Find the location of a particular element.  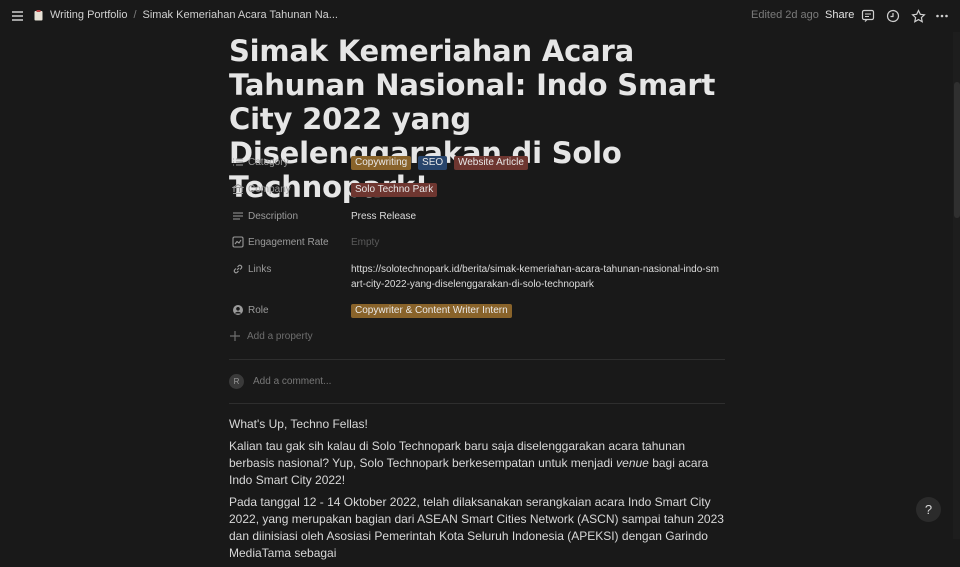

help-button: ? is located at coordinates (928, 509).